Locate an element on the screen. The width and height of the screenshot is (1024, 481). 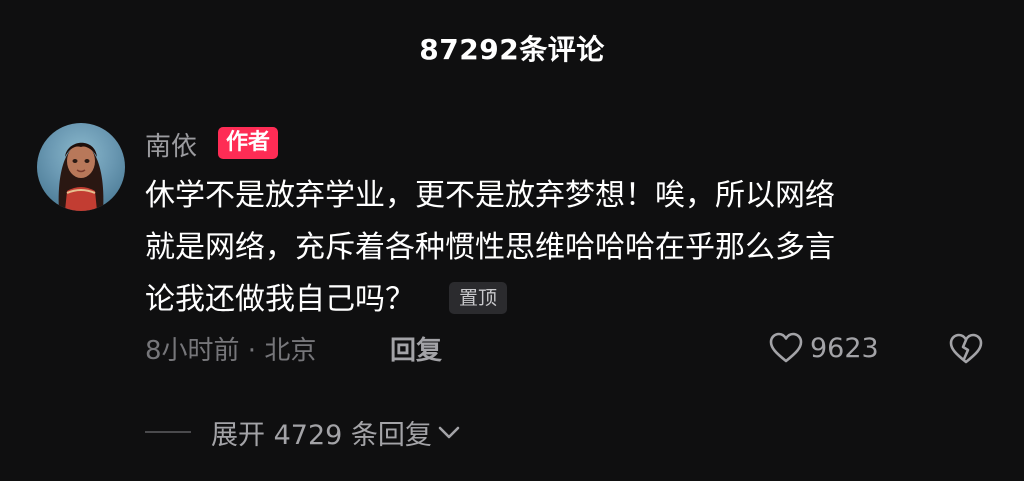
broken-heart-icon is located at coordinates (966, 349).